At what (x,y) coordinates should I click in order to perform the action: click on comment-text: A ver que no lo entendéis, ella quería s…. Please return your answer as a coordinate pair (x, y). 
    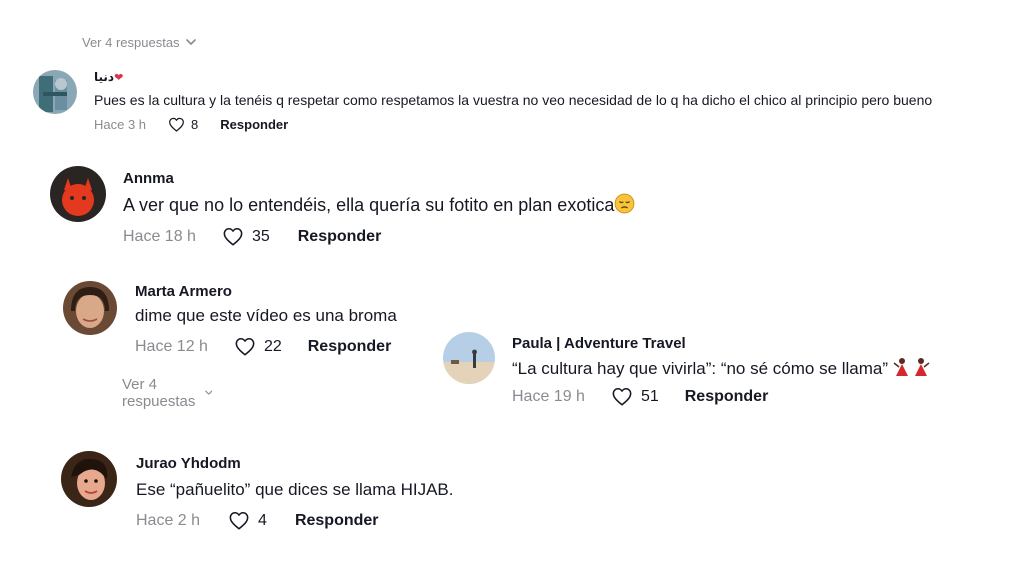
    Looking at the image, I should click on (379, 204).